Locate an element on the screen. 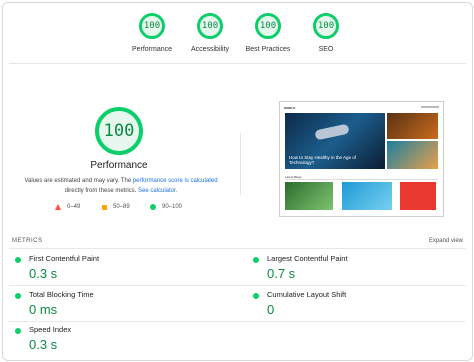  metric-value: 0 ms is located at coordinates (43, 309).